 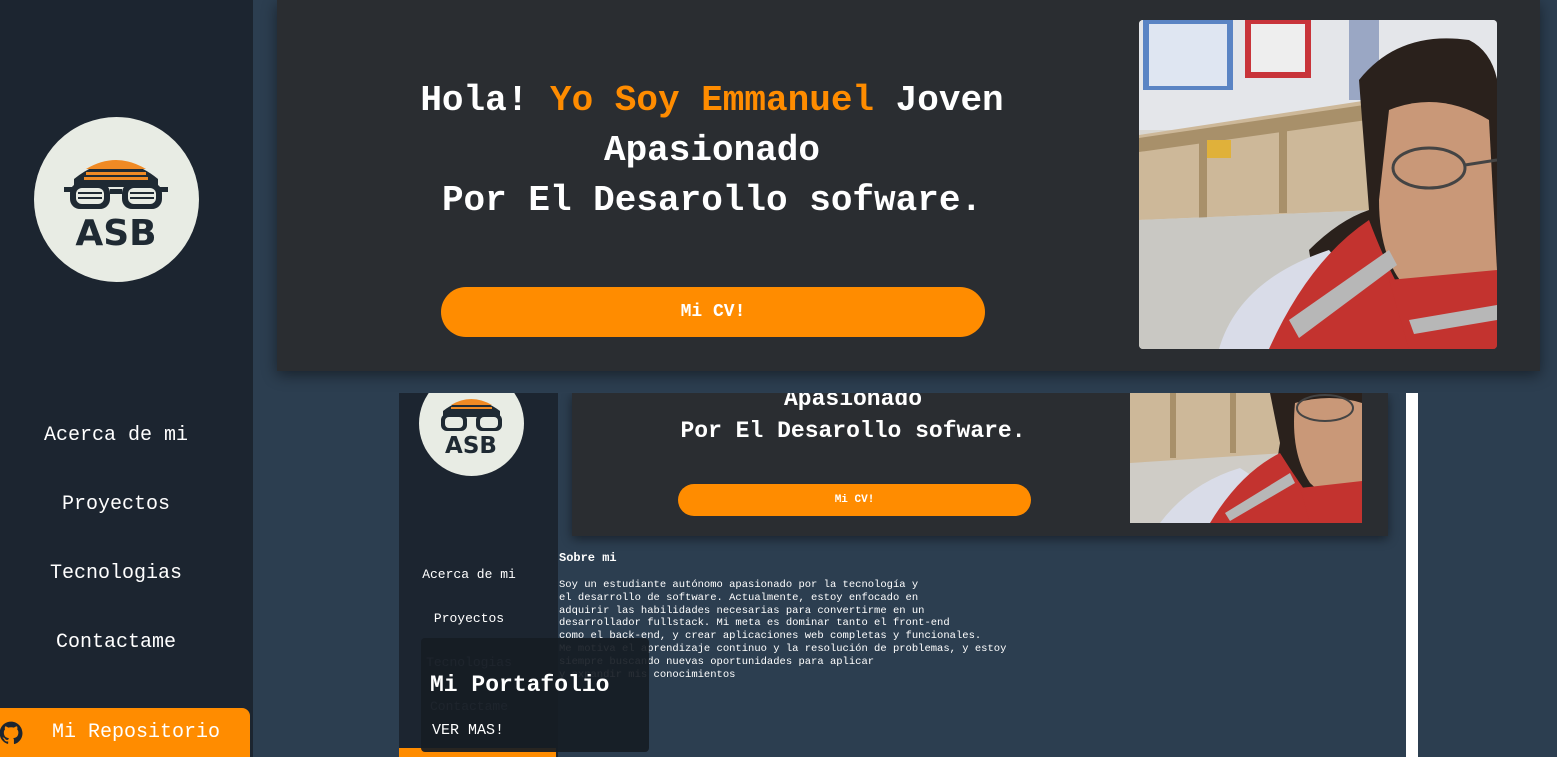 I want to click on preview-scrollbar, so click(x=1412, y=575).